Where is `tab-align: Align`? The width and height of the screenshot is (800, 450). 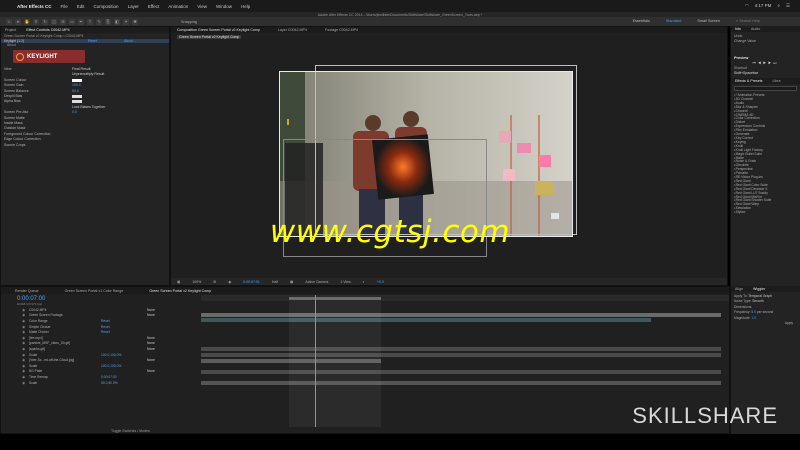
tab-align: Align is located at coordinates (739, 289).